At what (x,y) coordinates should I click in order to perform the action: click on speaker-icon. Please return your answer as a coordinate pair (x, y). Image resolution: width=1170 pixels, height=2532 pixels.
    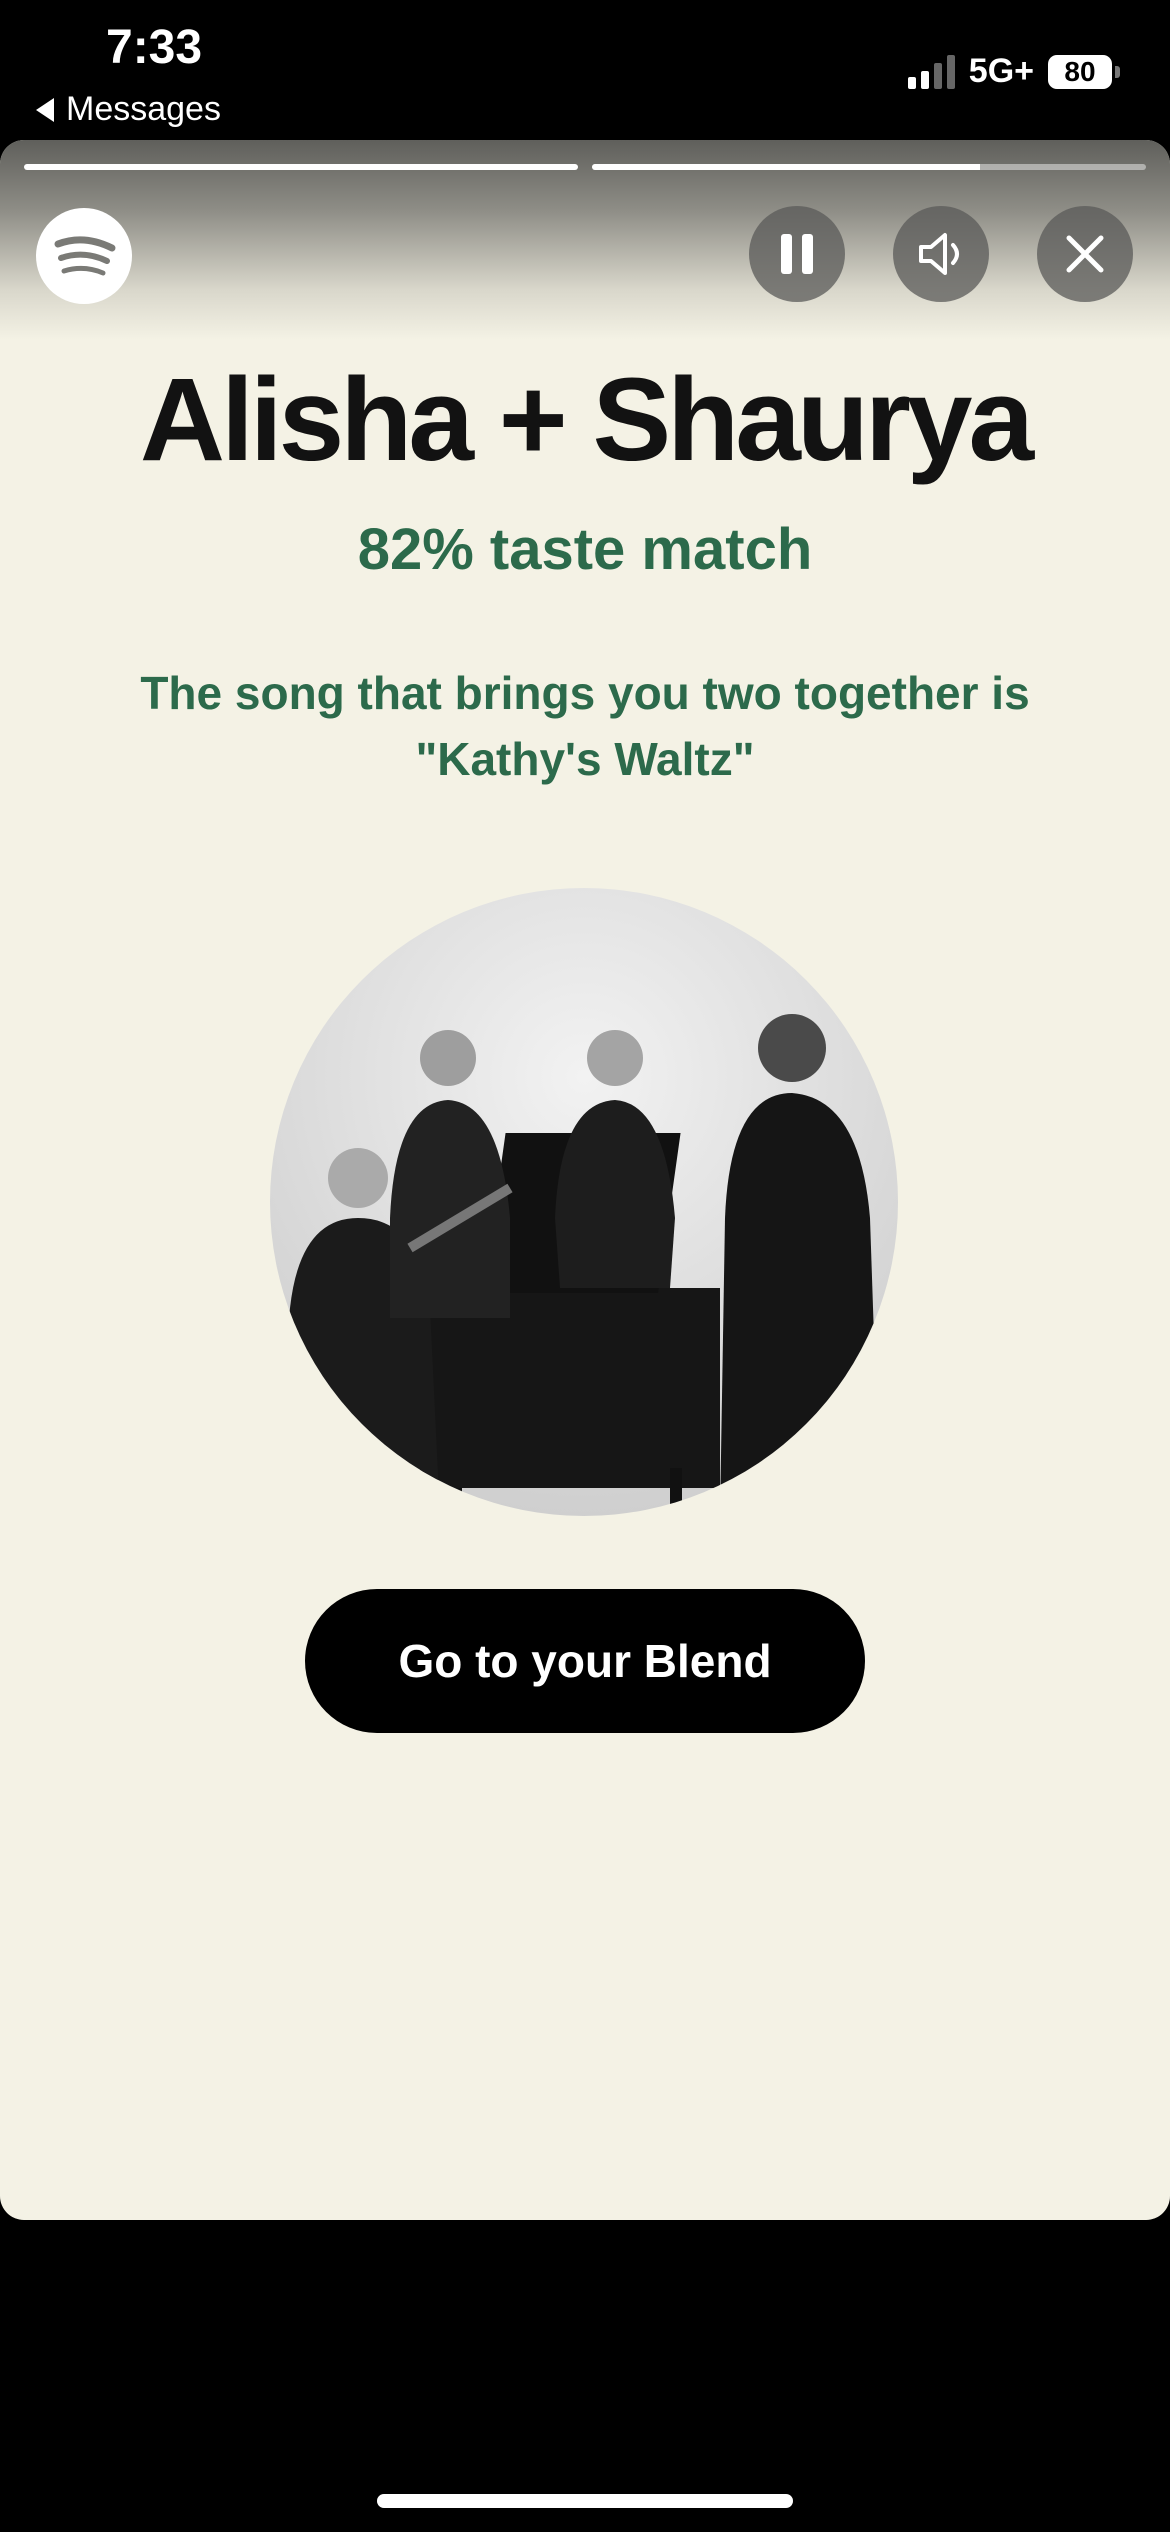
    Looking at the image, I should click on (939, 254).